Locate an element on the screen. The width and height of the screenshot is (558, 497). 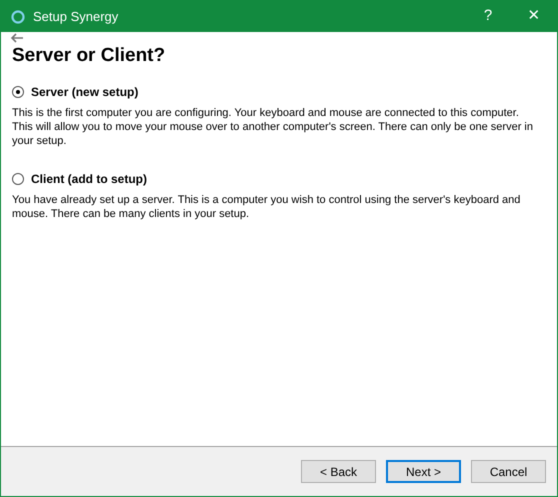
option-description: This is the first computer you are configuring. Your keyboard and mouse are connected to this computer. This will allow you to move your mouse over to another computer's screen. There can only be one server in your setup. is located at coordinates (273, 127).